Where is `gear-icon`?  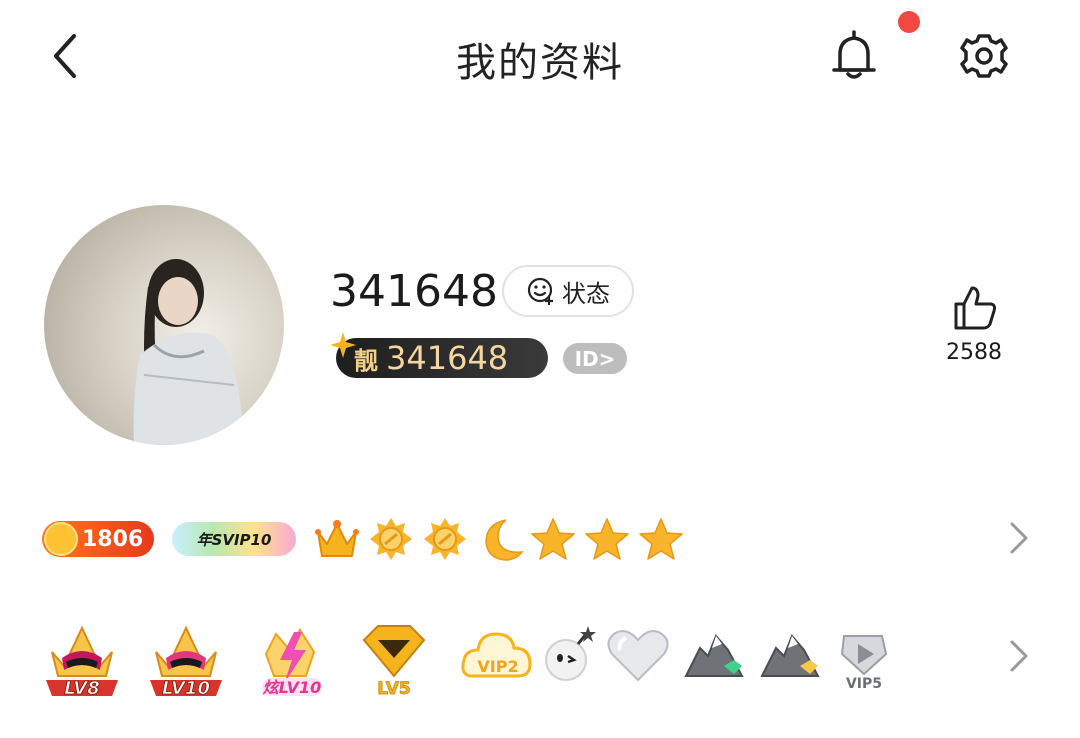
gear-icon is located at coordinates (984, 56).